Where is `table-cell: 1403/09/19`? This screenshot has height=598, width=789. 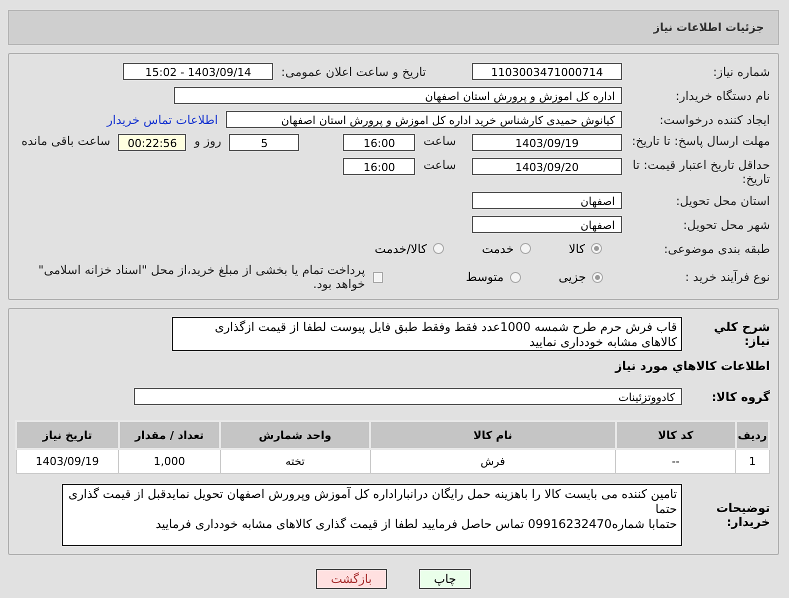
table-cell: 1403/09/19 is located at coordinates (67, 461).